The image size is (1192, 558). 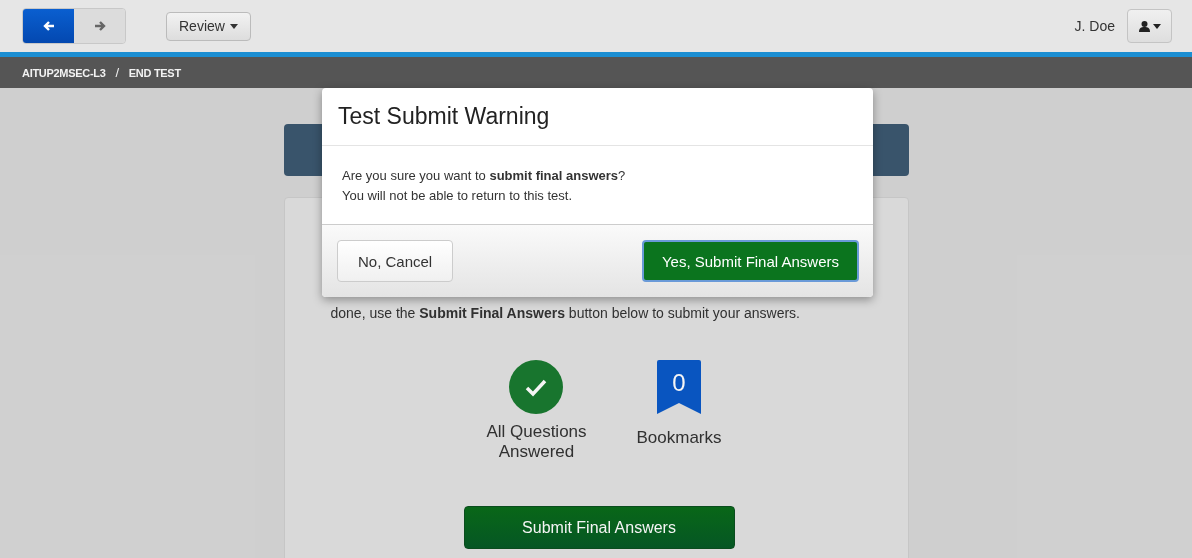 I want to click on bookmark-icon, so click(x=679, y=387).